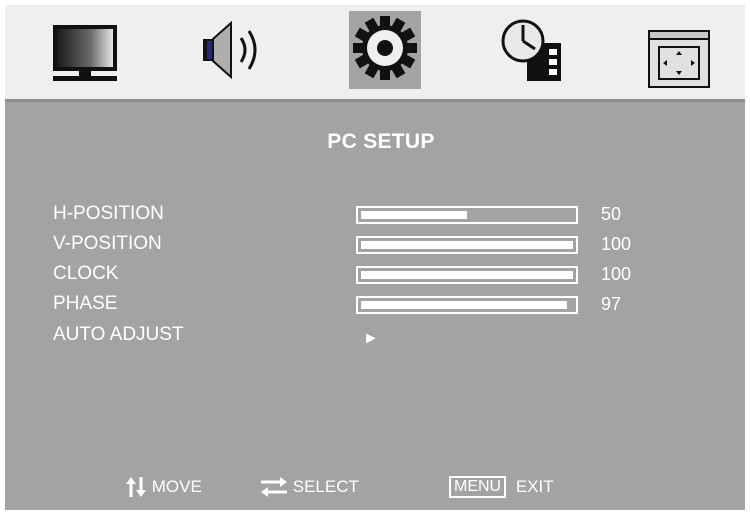 Image resolution: width=750 pixels, height=512 pixels. I want to click on h-position-slider, so click(467, 215).